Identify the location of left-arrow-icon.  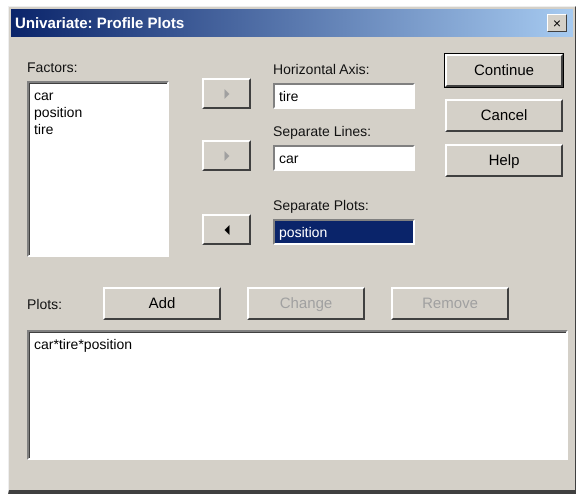
(227, 229).